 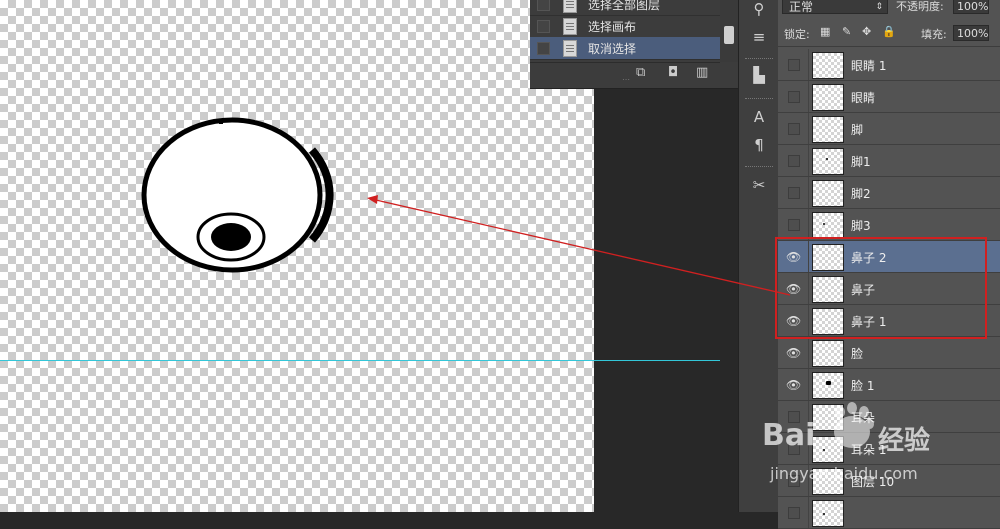 I want to click on annotation-arrow, so click(x=579, y=245).